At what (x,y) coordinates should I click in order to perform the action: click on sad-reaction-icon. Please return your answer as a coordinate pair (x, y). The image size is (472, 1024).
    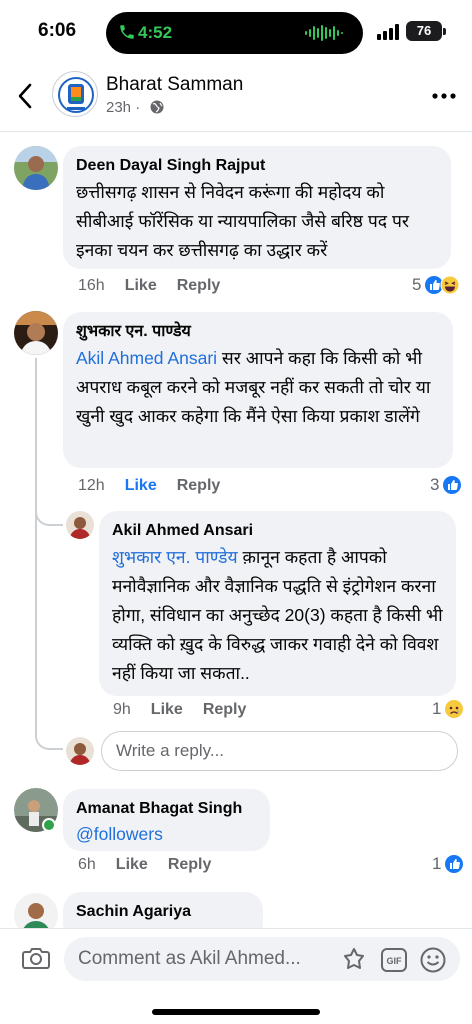
    Looking at the image, I should click on (454, 709).